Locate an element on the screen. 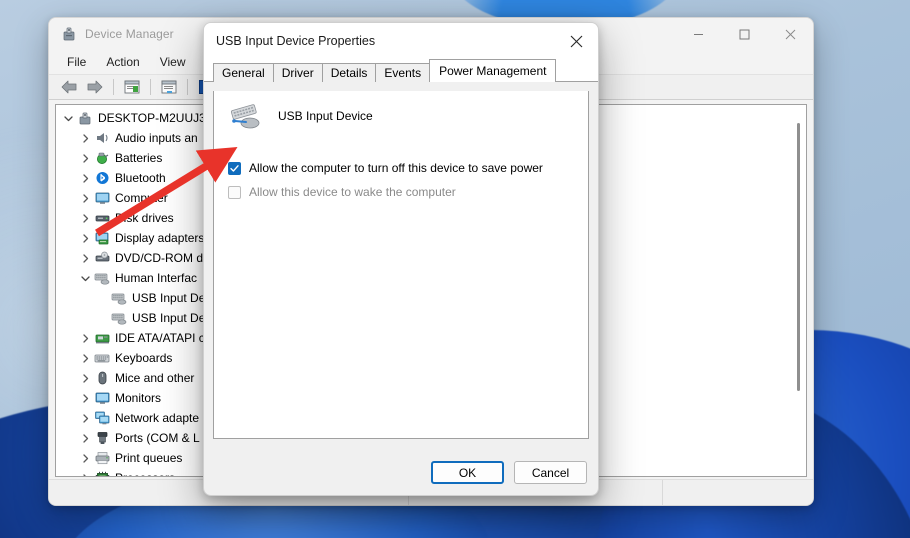 Image resolution: width=910 pixels, height=538 pixels. ide-controller-icon is located at coordinates (102, 338).